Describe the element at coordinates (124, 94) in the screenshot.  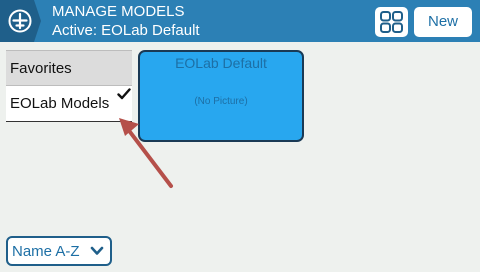
I see `checkmark-icon` at that location.